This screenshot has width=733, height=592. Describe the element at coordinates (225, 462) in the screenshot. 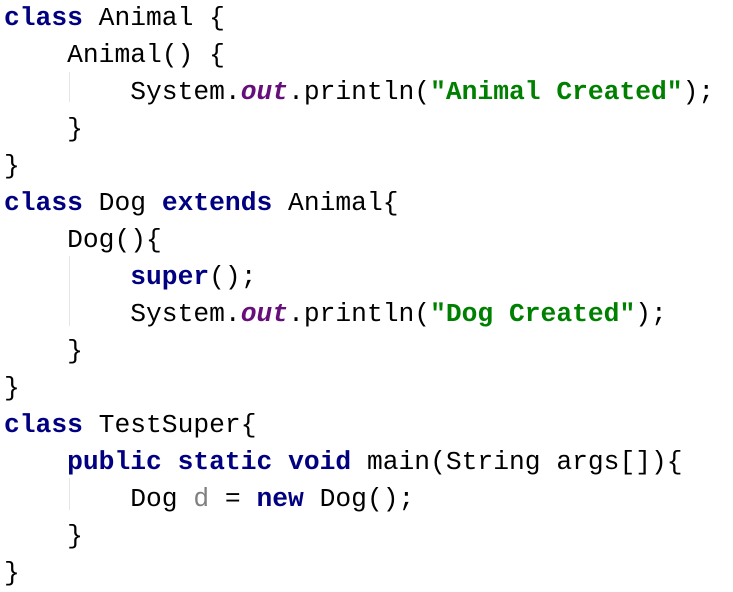

I see `keyword-token: static` at that location.